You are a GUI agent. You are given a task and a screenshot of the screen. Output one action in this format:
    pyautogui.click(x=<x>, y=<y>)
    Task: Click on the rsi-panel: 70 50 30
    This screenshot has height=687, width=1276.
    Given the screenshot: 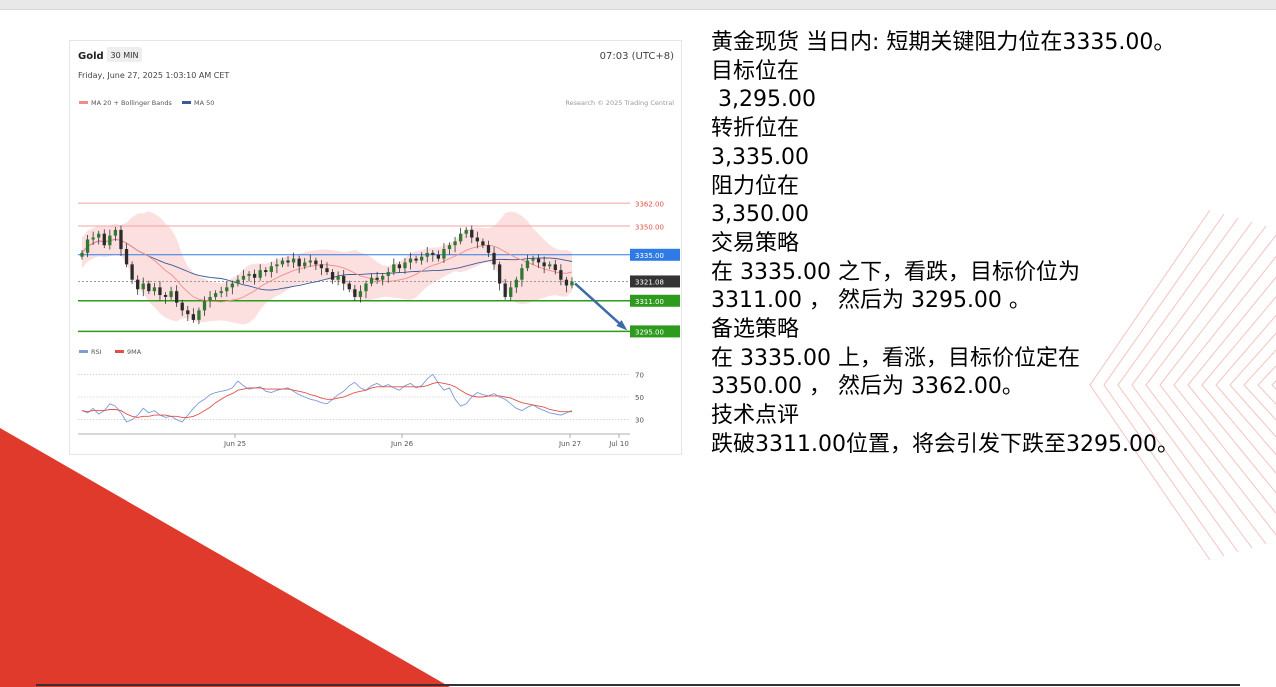 What is the action you would take?
    pyautogui.click(x=361, y=398)
    